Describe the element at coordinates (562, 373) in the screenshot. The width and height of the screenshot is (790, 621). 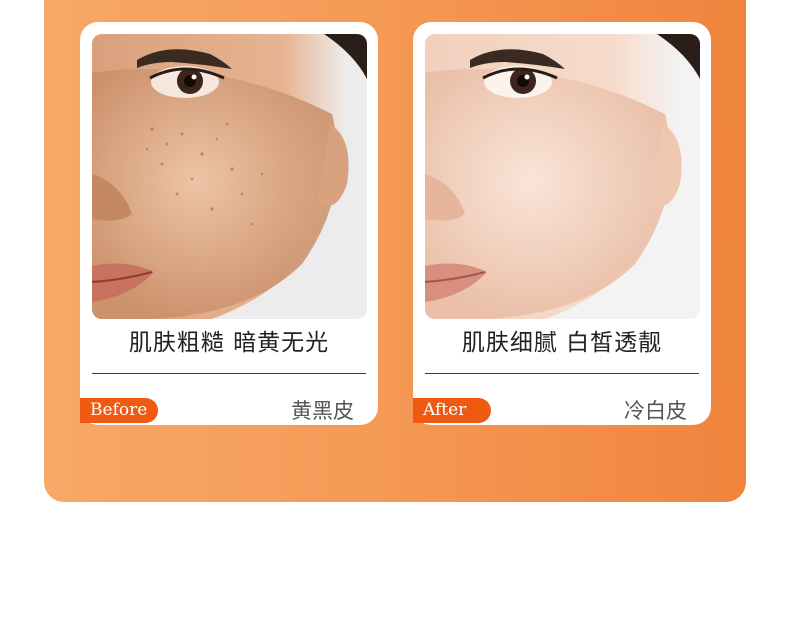
I see `after-divider` at that location.